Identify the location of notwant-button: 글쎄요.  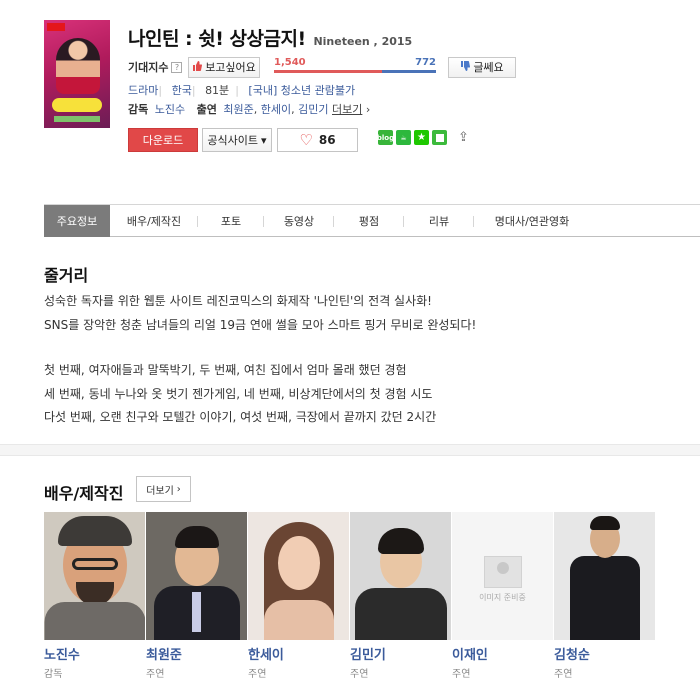
(482, 67).